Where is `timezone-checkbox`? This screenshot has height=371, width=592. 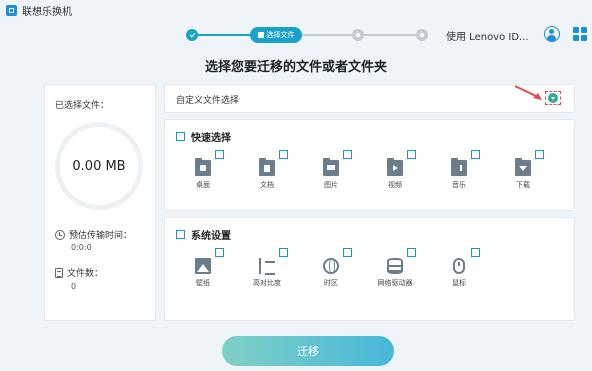 timezone-checkbox is located at coordinates (347, 252).